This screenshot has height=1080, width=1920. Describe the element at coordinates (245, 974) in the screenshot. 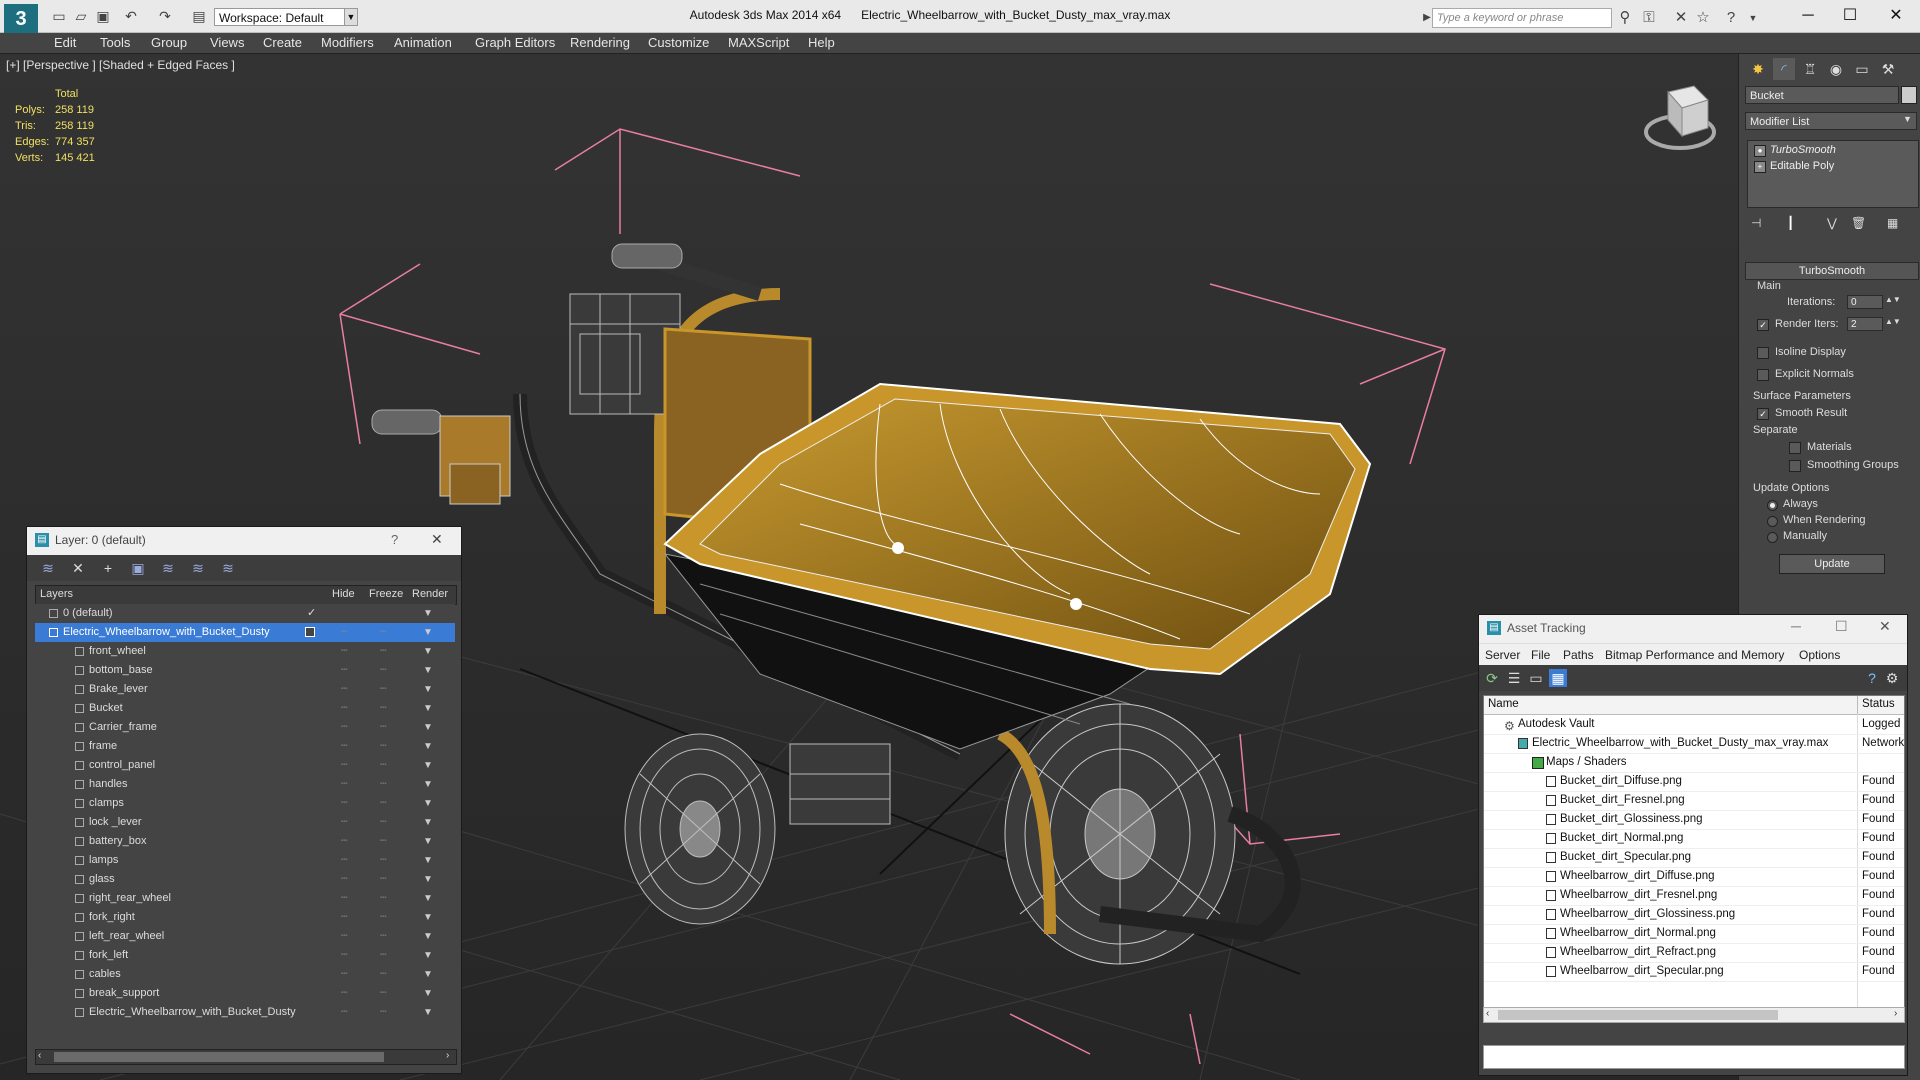

I see `layer-row: cables ┄ ┄ ▼` at that location.